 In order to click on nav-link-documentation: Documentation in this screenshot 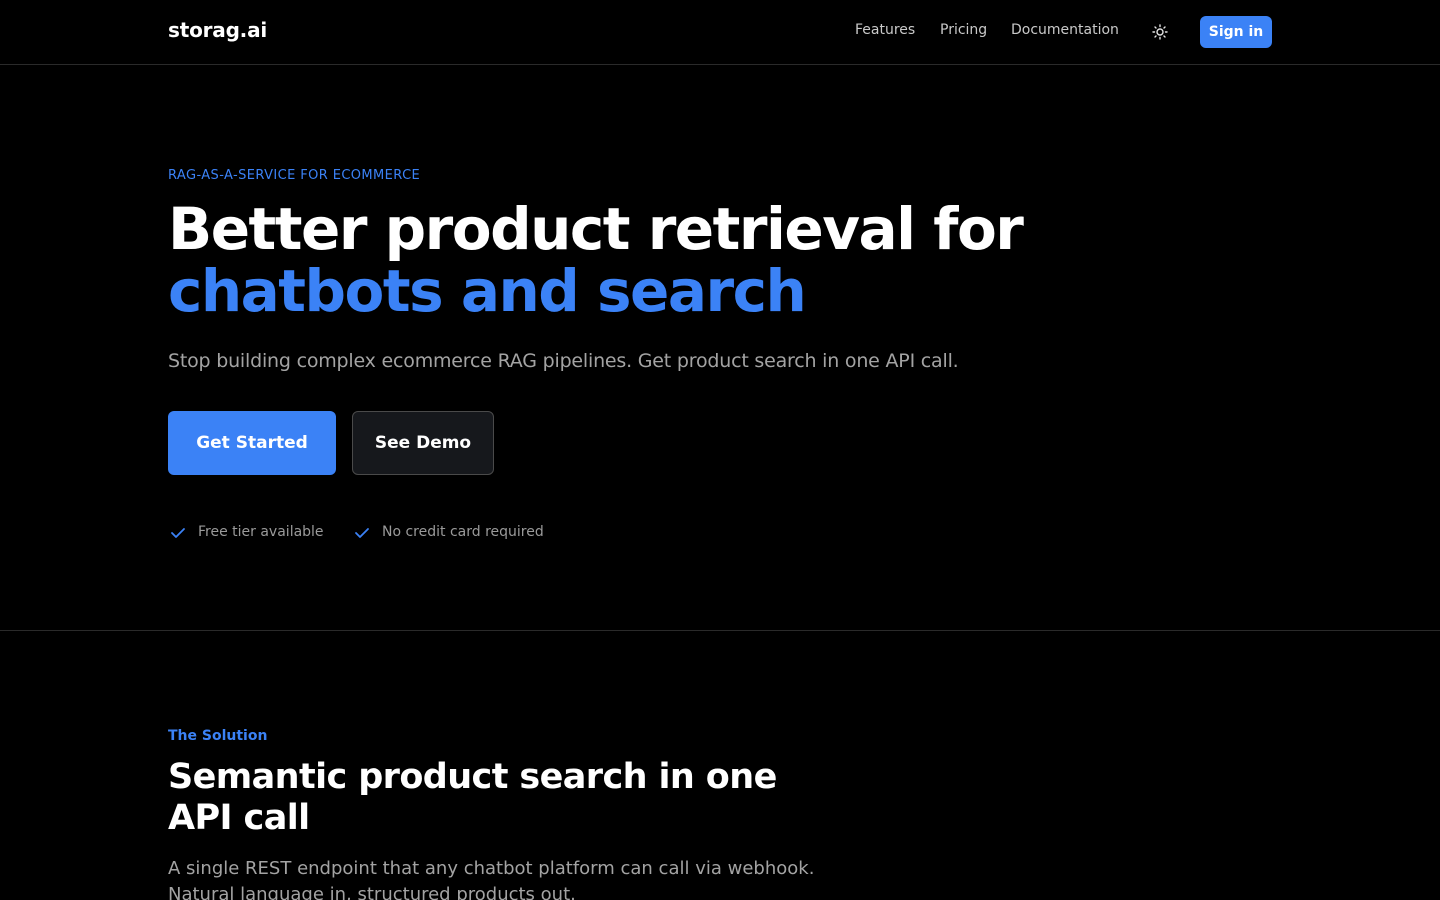, I will do `click(1065, 30)`.